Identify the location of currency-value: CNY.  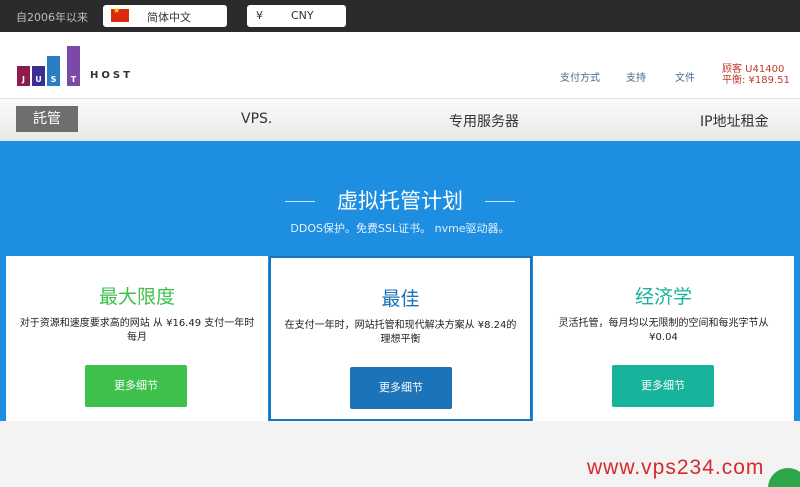
(302, 15).